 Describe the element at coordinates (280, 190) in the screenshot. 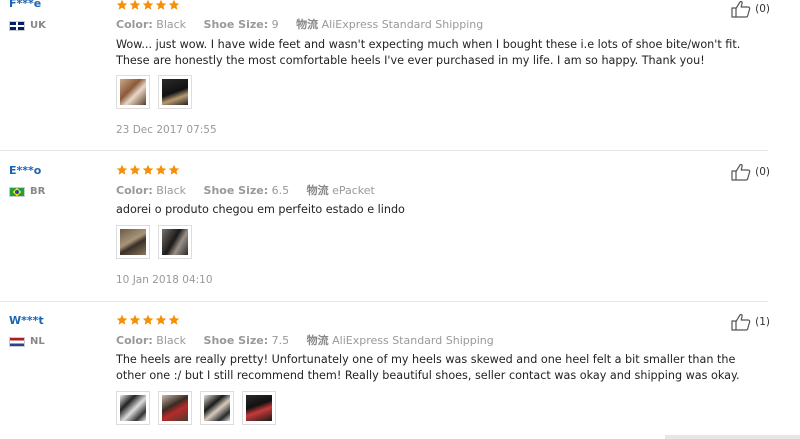

I see `shoe-size-value: 6.5` at that location.